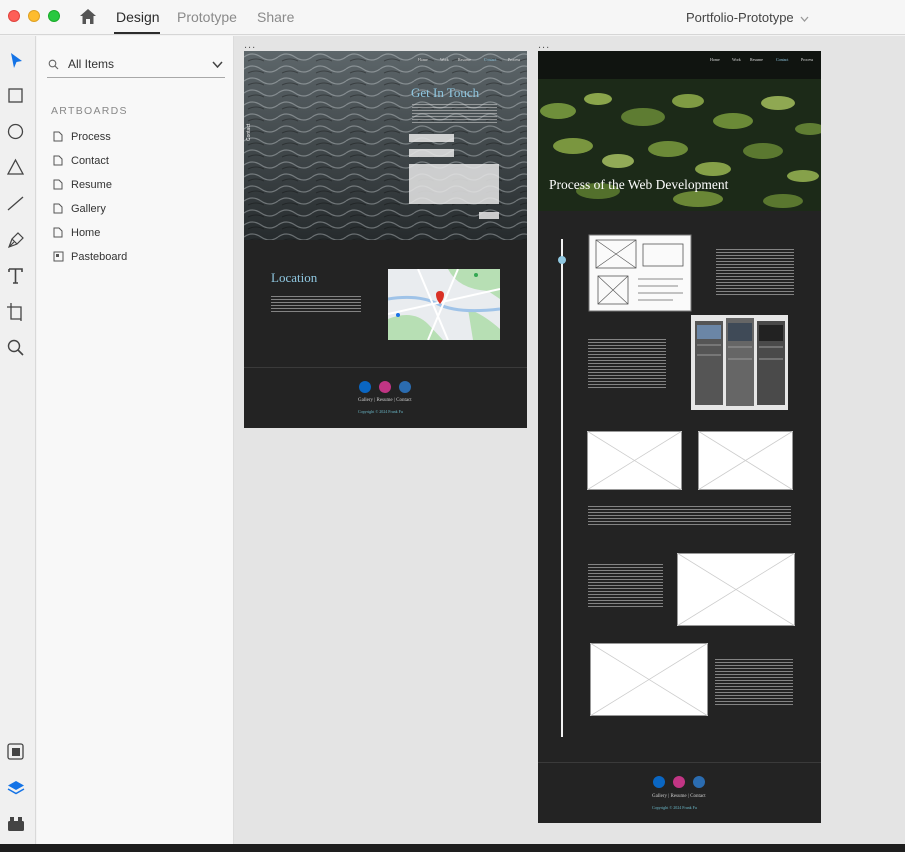 This screenshot has height=852, width=905. What do you see at coordinates (16, 752) in the screenshot?
I see `plugins-icon` at bounding box center [16, 752].